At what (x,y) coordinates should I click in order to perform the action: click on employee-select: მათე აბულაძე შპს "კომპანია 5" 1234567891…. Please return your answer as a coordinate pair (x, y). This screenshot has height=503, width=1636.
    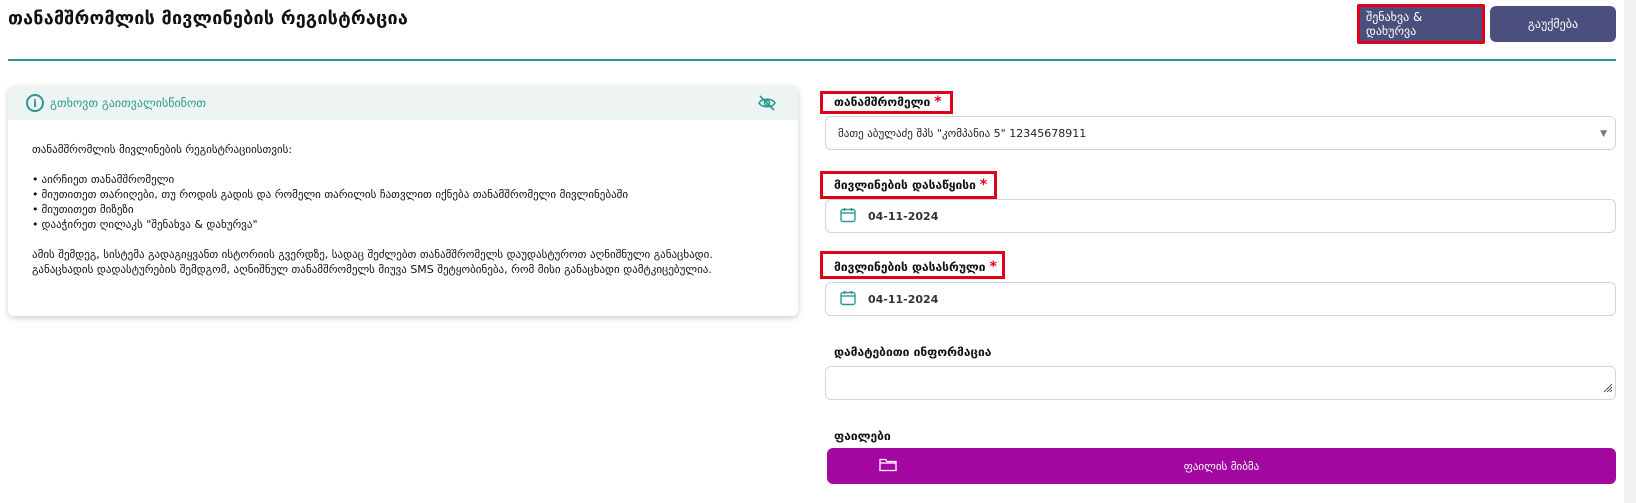
    Looking at the image, I should click on (1220, 133).